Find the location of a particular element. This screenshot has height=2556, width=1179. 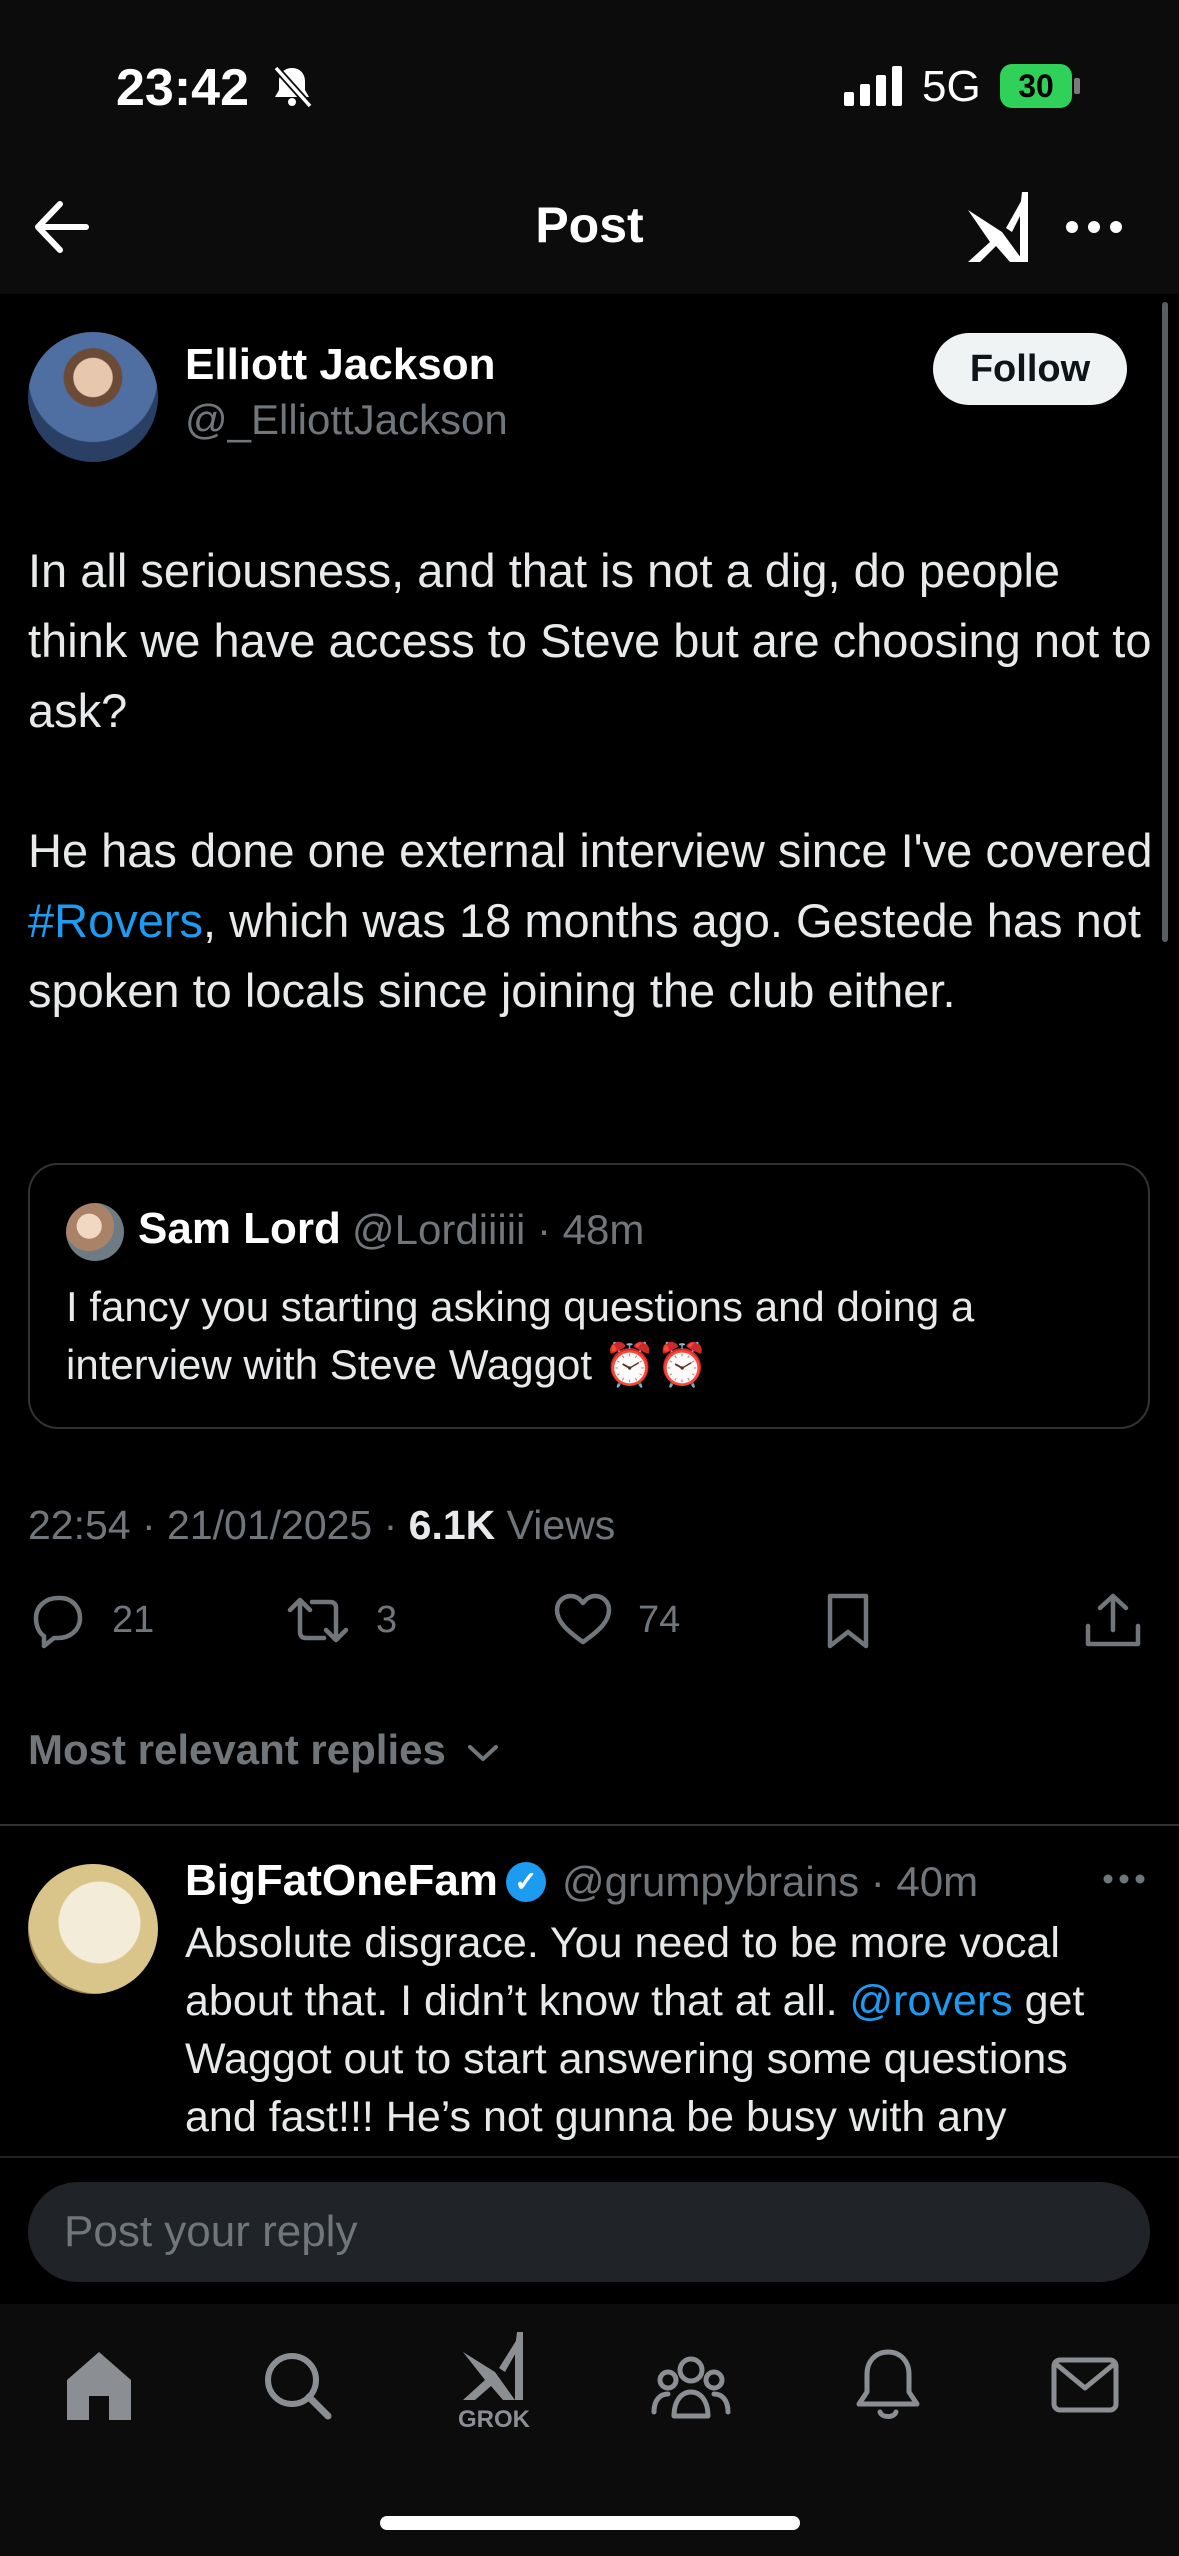

reply-meta: @grumpybrains · 40m is located at coordinates (770, 1881).